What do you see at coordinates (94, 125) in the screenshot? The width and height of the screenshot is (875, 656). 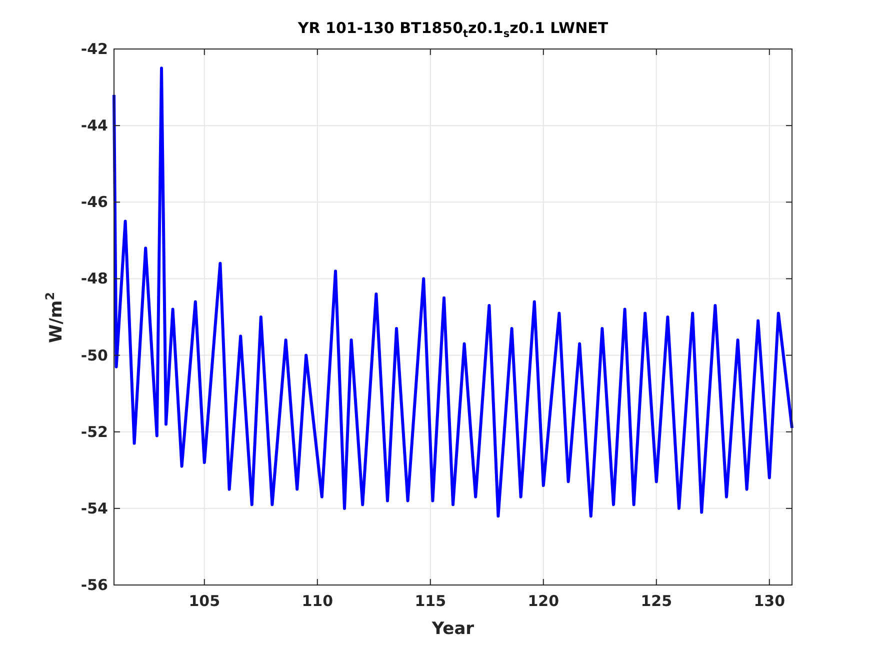 I see `y-tick-label: -44` at bounding box center [94, 125].